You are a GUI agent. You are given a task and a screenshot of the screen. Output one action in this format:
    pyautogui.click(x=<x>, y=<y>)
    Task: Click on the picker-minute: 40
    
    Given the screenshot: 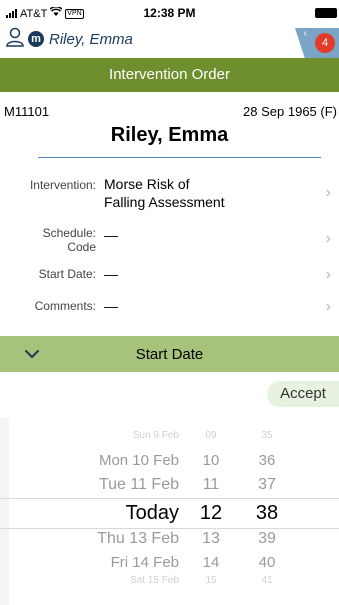 What is the action you would take?
    pyautogui.click(x=267, y=562)
    